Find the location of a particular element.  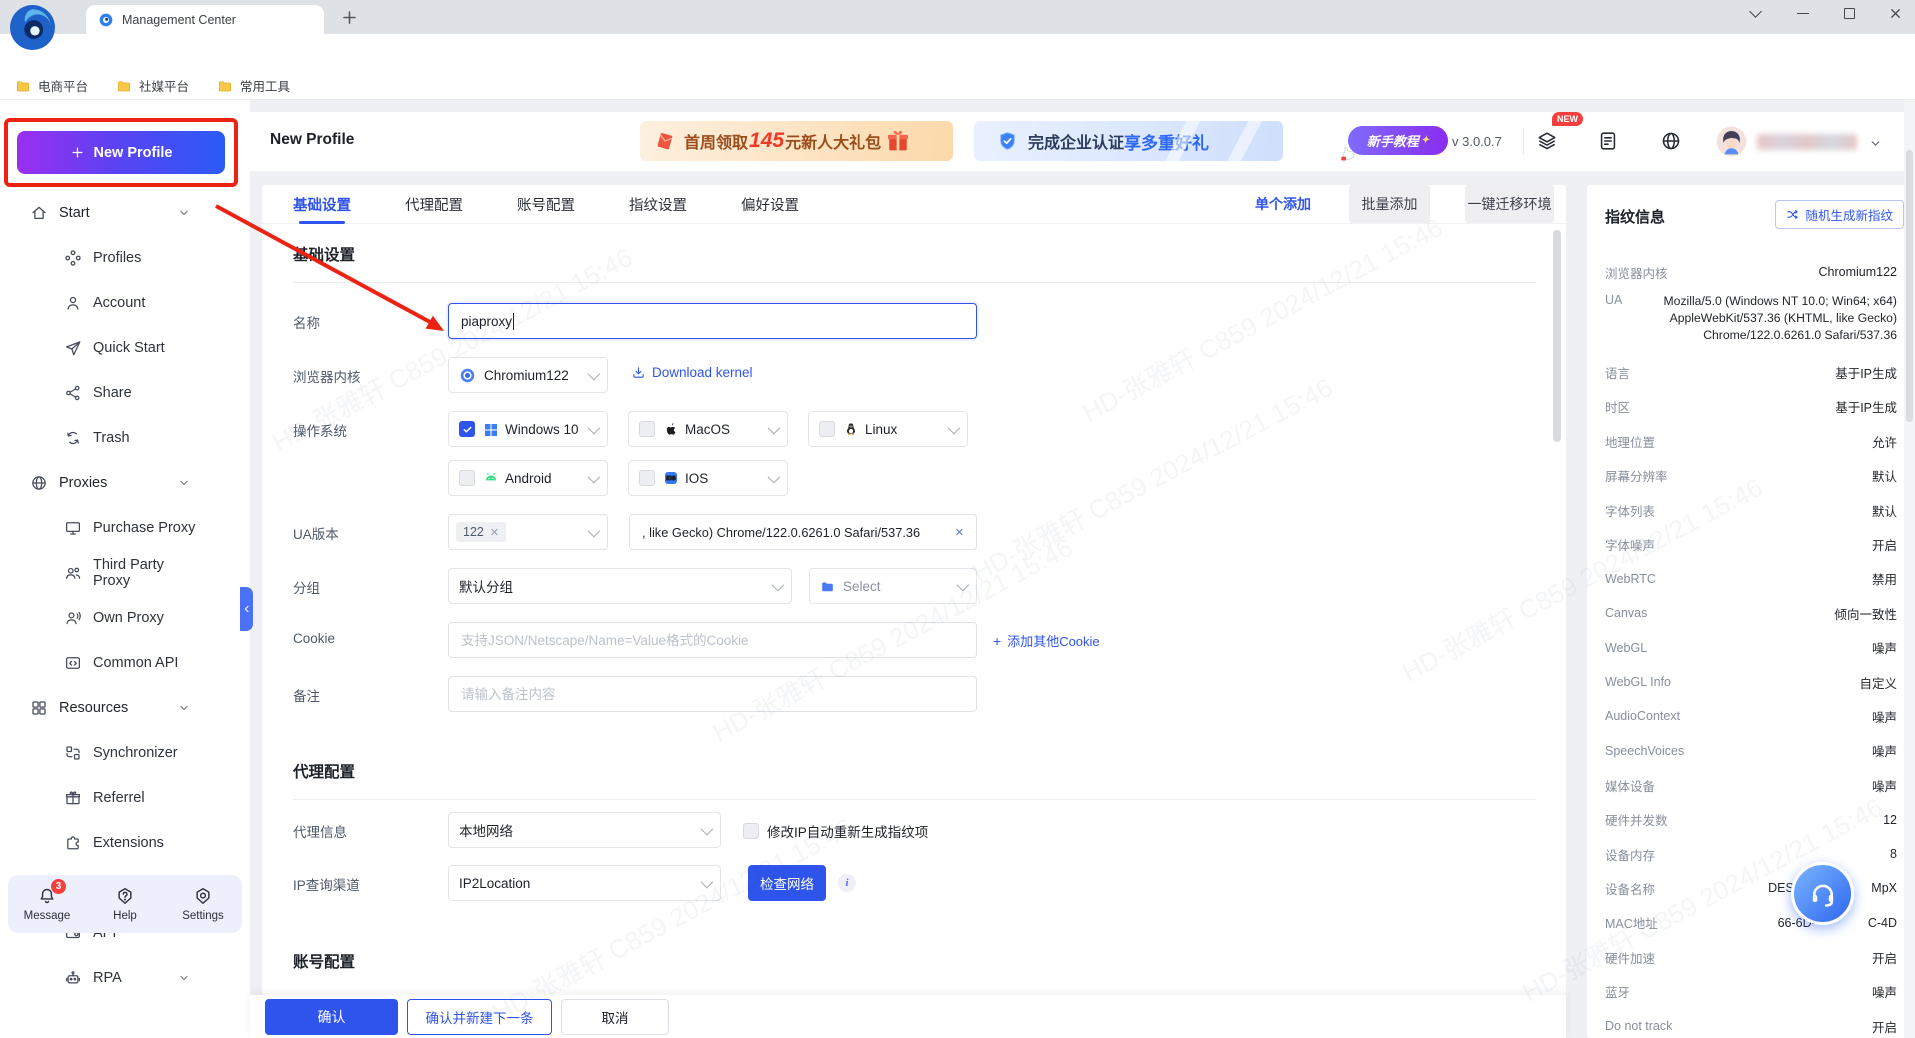

add-cookie-link: + 添加其他Cookie is located at coordinates (1046, 640).